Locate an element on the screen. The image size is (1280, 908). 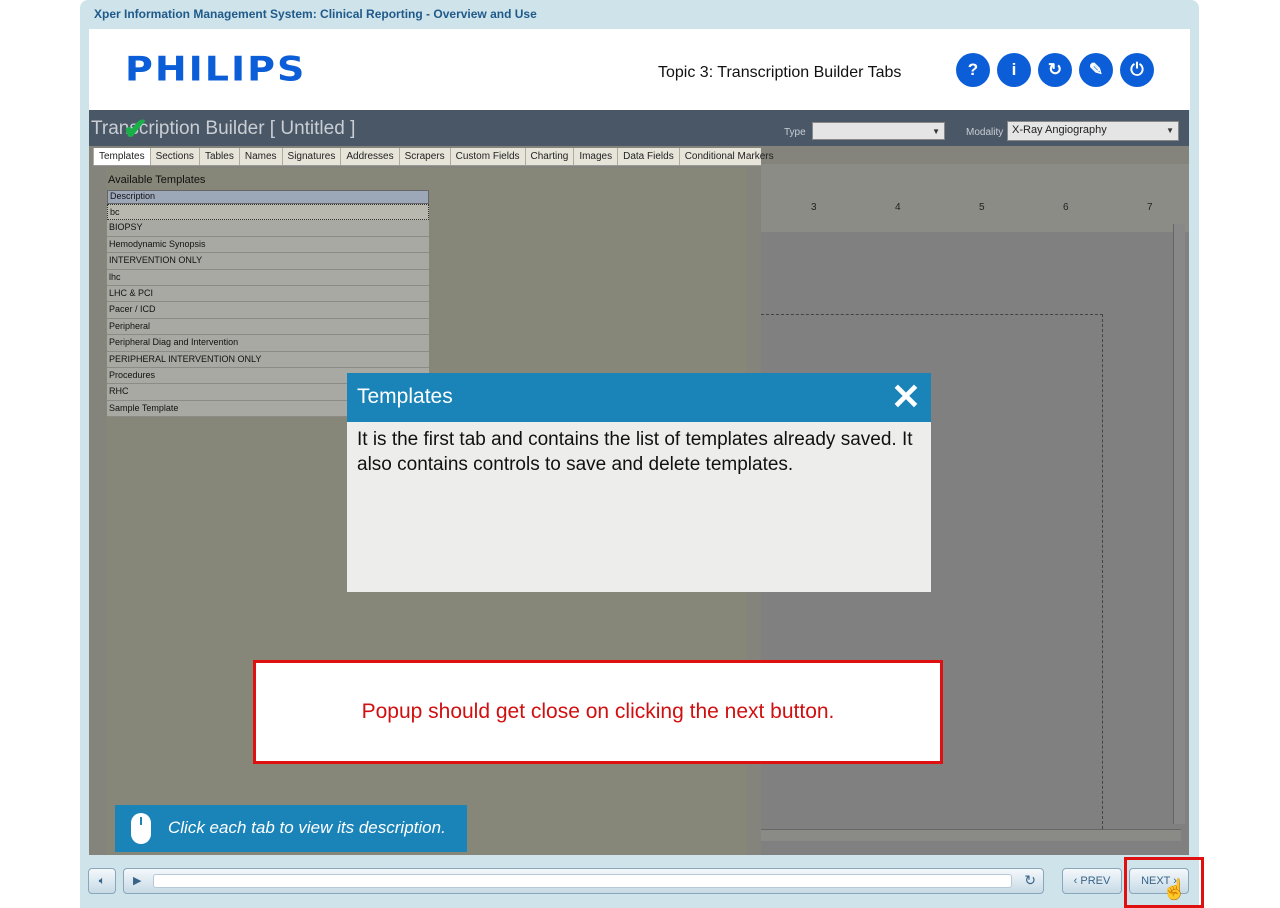
playbar: ▶ ↻ is located at coordinates (583, 881).